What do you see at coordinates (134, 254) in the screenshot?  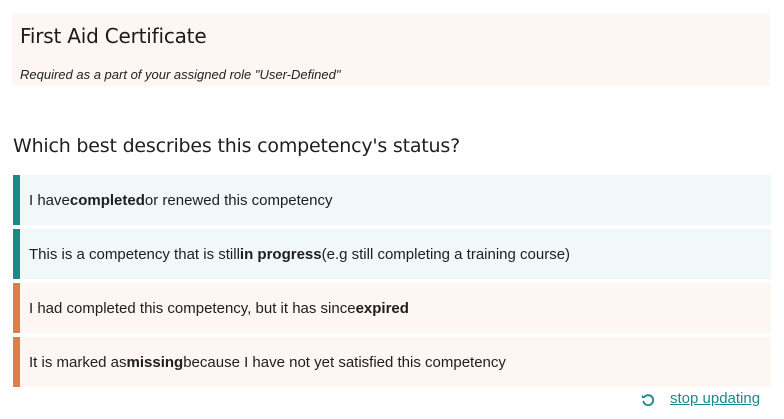 I see `option-label-pre: This is a competency that is still` at bounding box center [134, 254].